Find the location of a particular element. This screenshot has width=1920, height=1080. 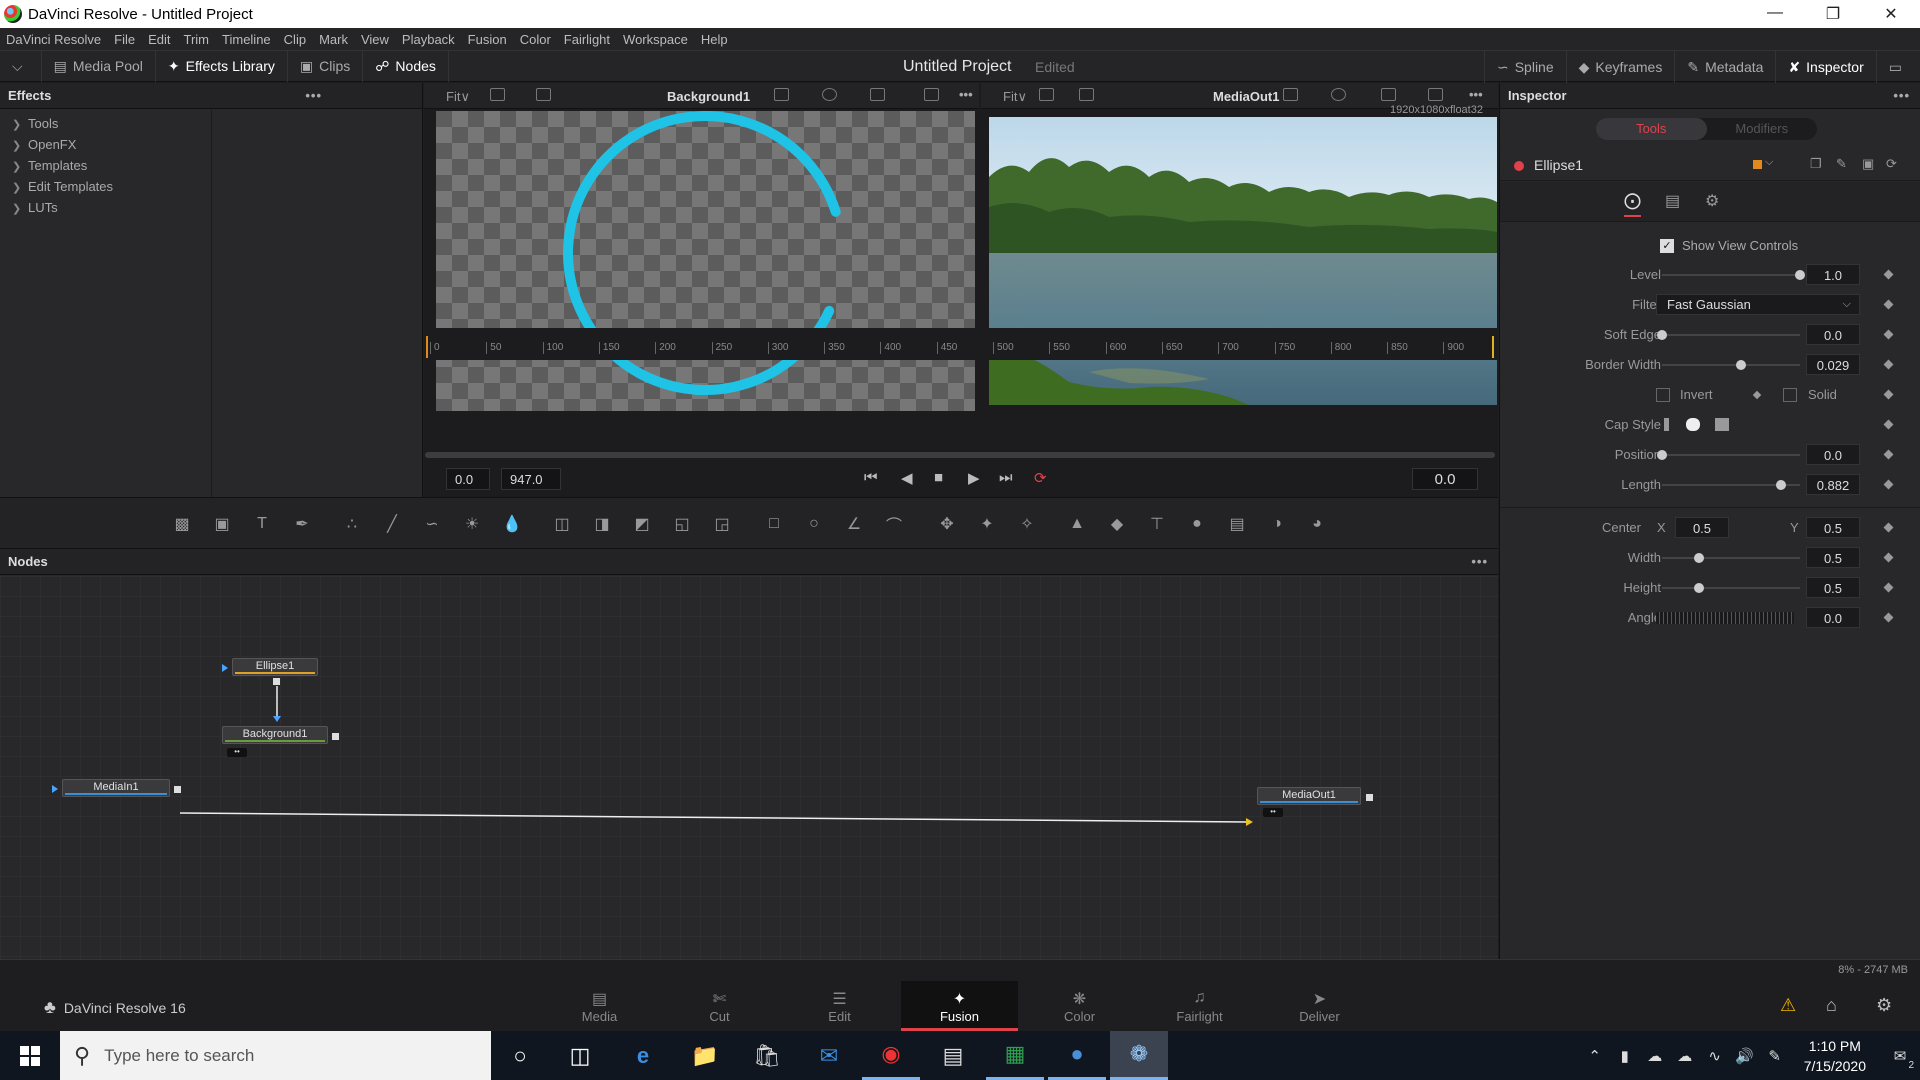

inspector-button: ✘ Inspector is located at coordinates (1825, 67).